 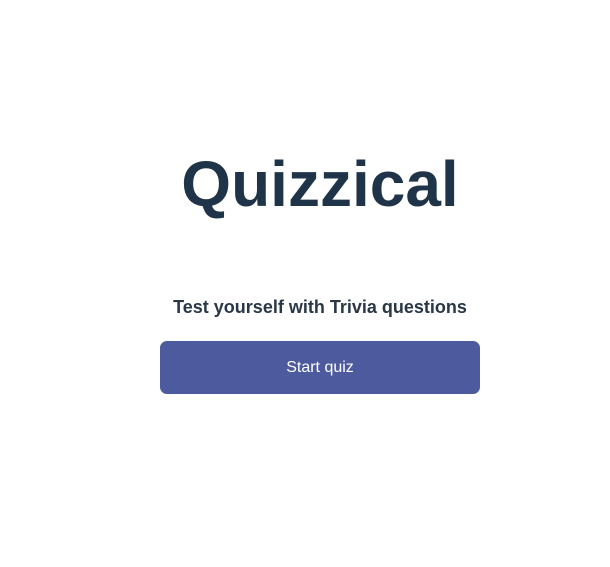 I want to click on app-subtitle: Test yourself with Trivia questions, so click(x=320, y=307).